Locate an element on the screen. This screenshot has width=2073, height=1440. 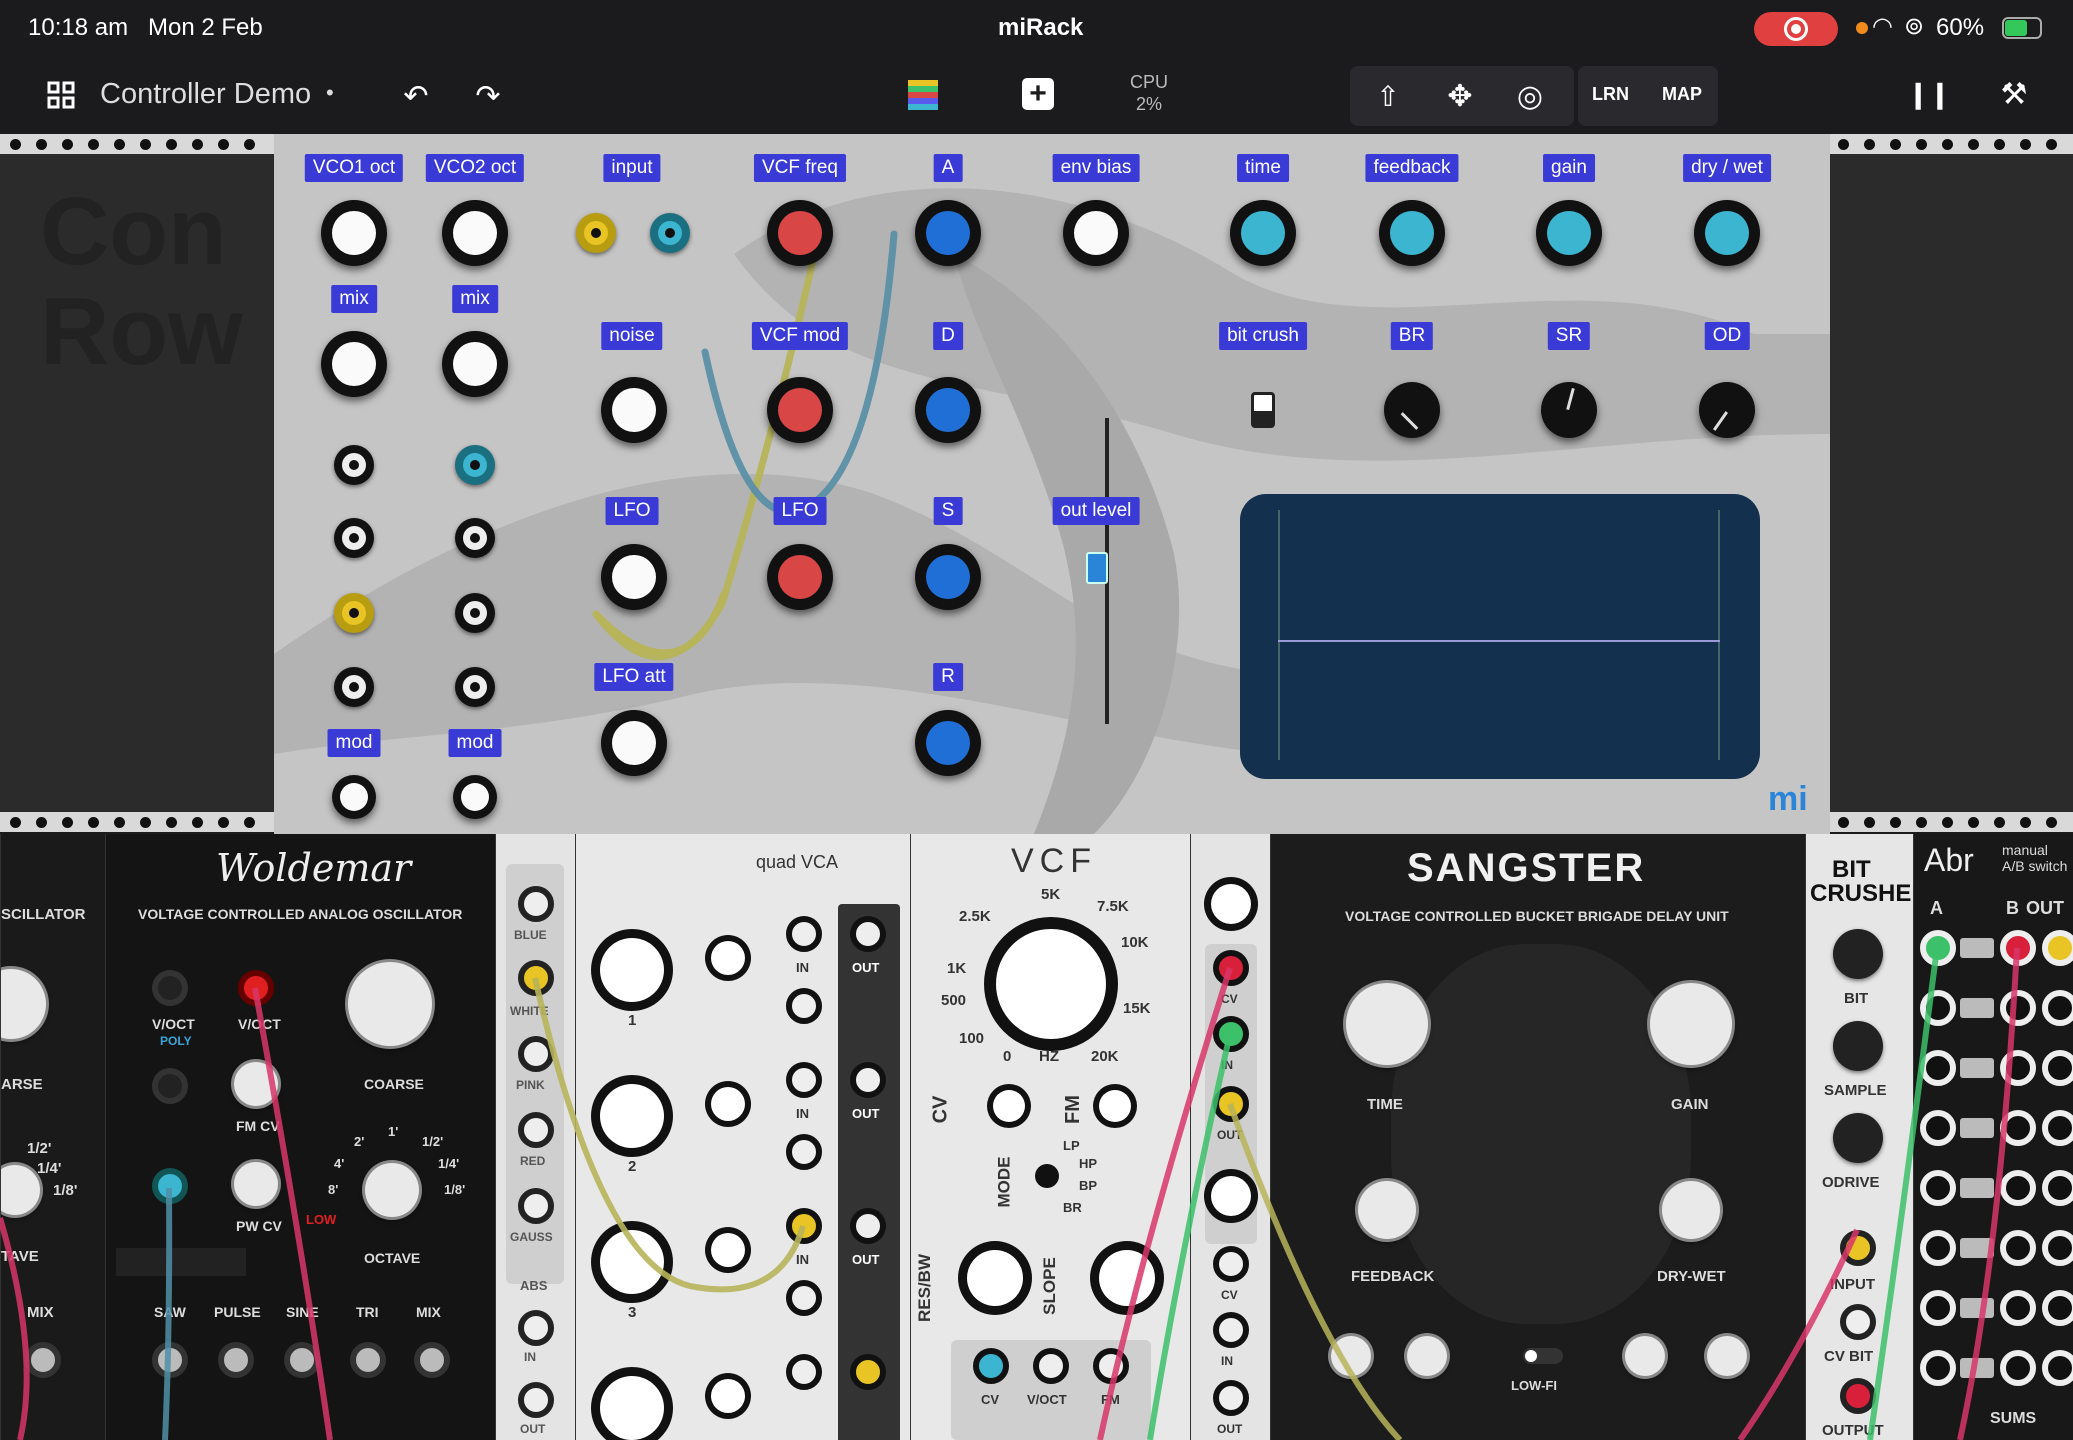
vca-3-out-jack is located at coordinates (868, 1226).